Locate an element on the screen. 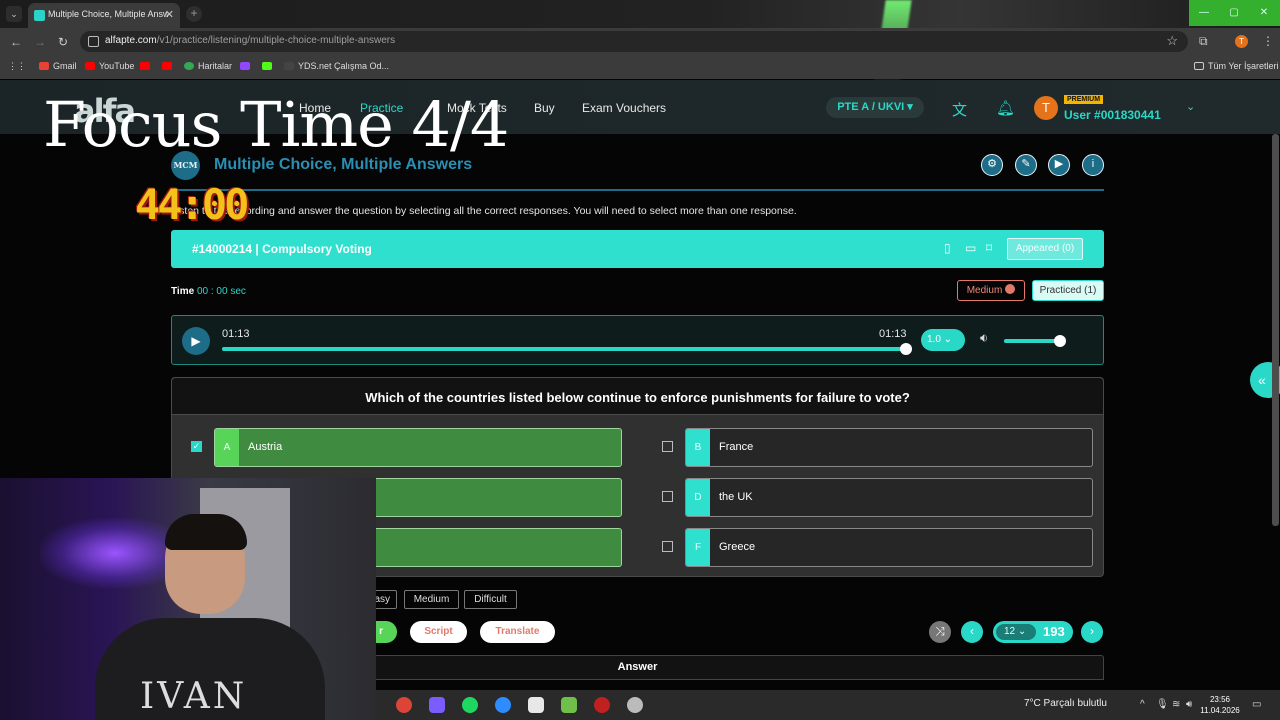 The height and width of the screenshot is (720, 1280). difficult-button: Difficult is located at coordinates (490, 599).